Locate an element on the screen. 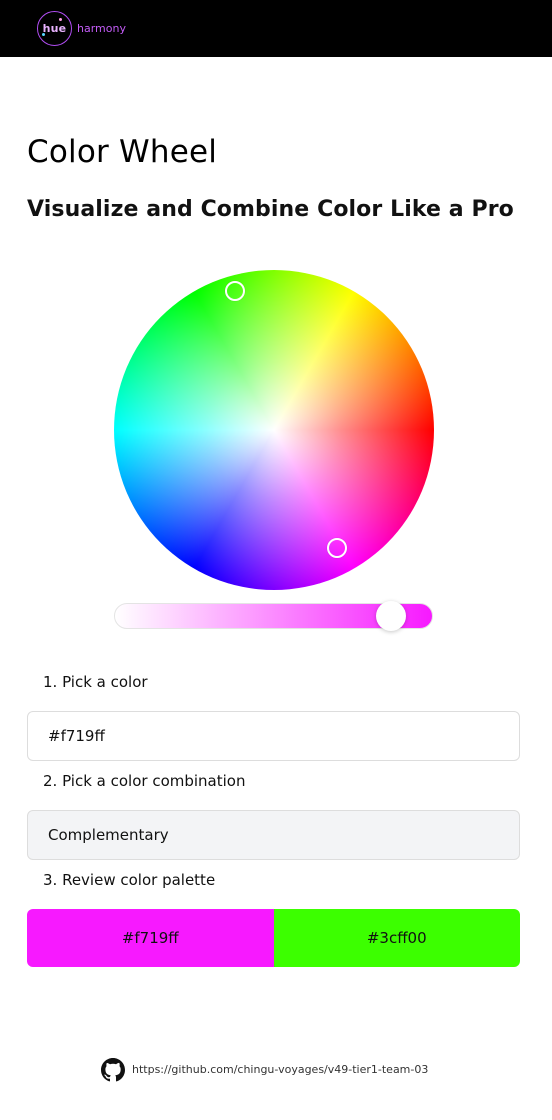  selected-color-handle is located at coordinates (337, 548).